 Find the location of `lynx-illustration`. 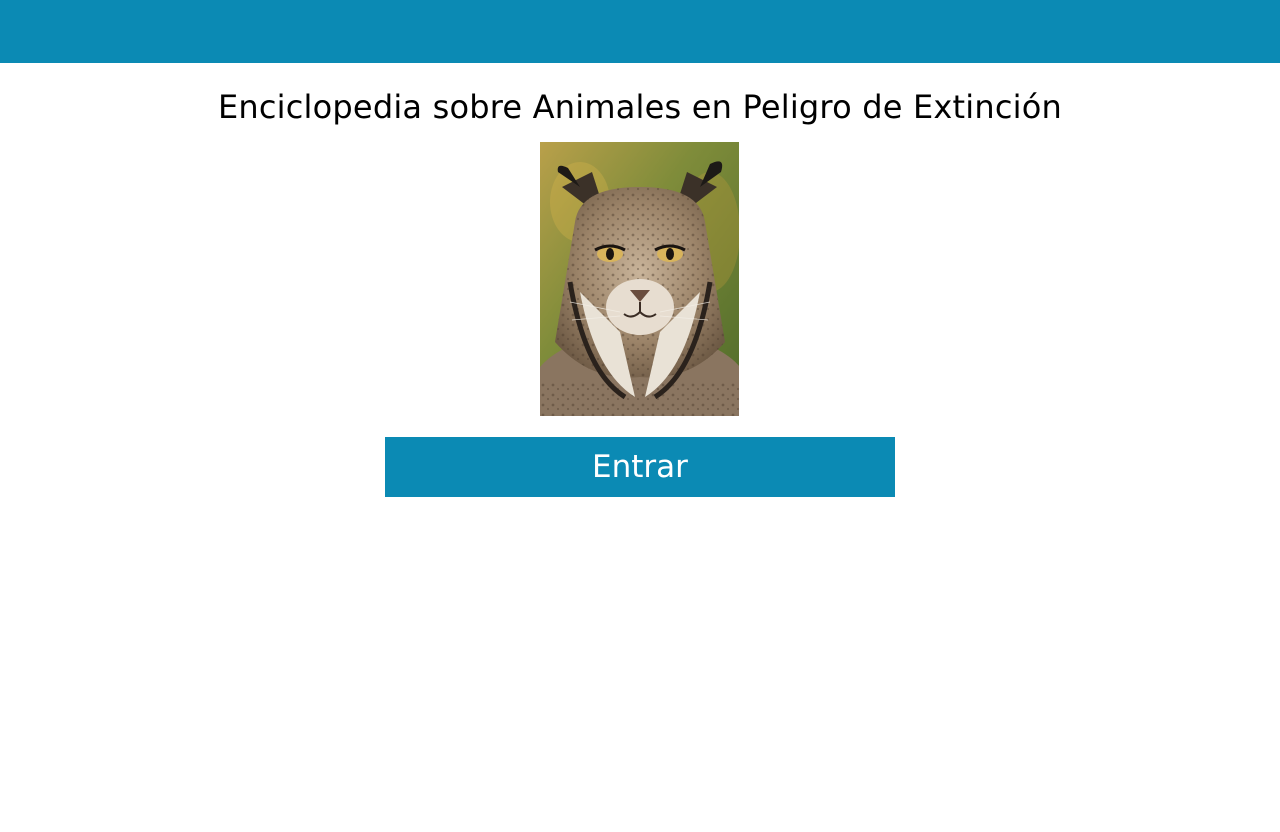

lynx-illustration is located at coordinates (639, 279).